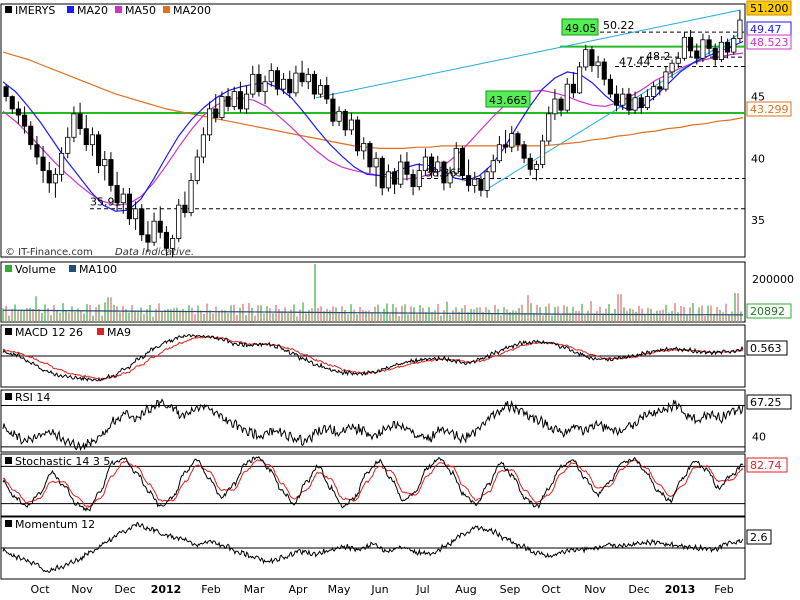  What do you see at coordinates (106, 202) in the screenshot?
I see `annotation-35-91: 35.91` at bounding box center [106, 202].